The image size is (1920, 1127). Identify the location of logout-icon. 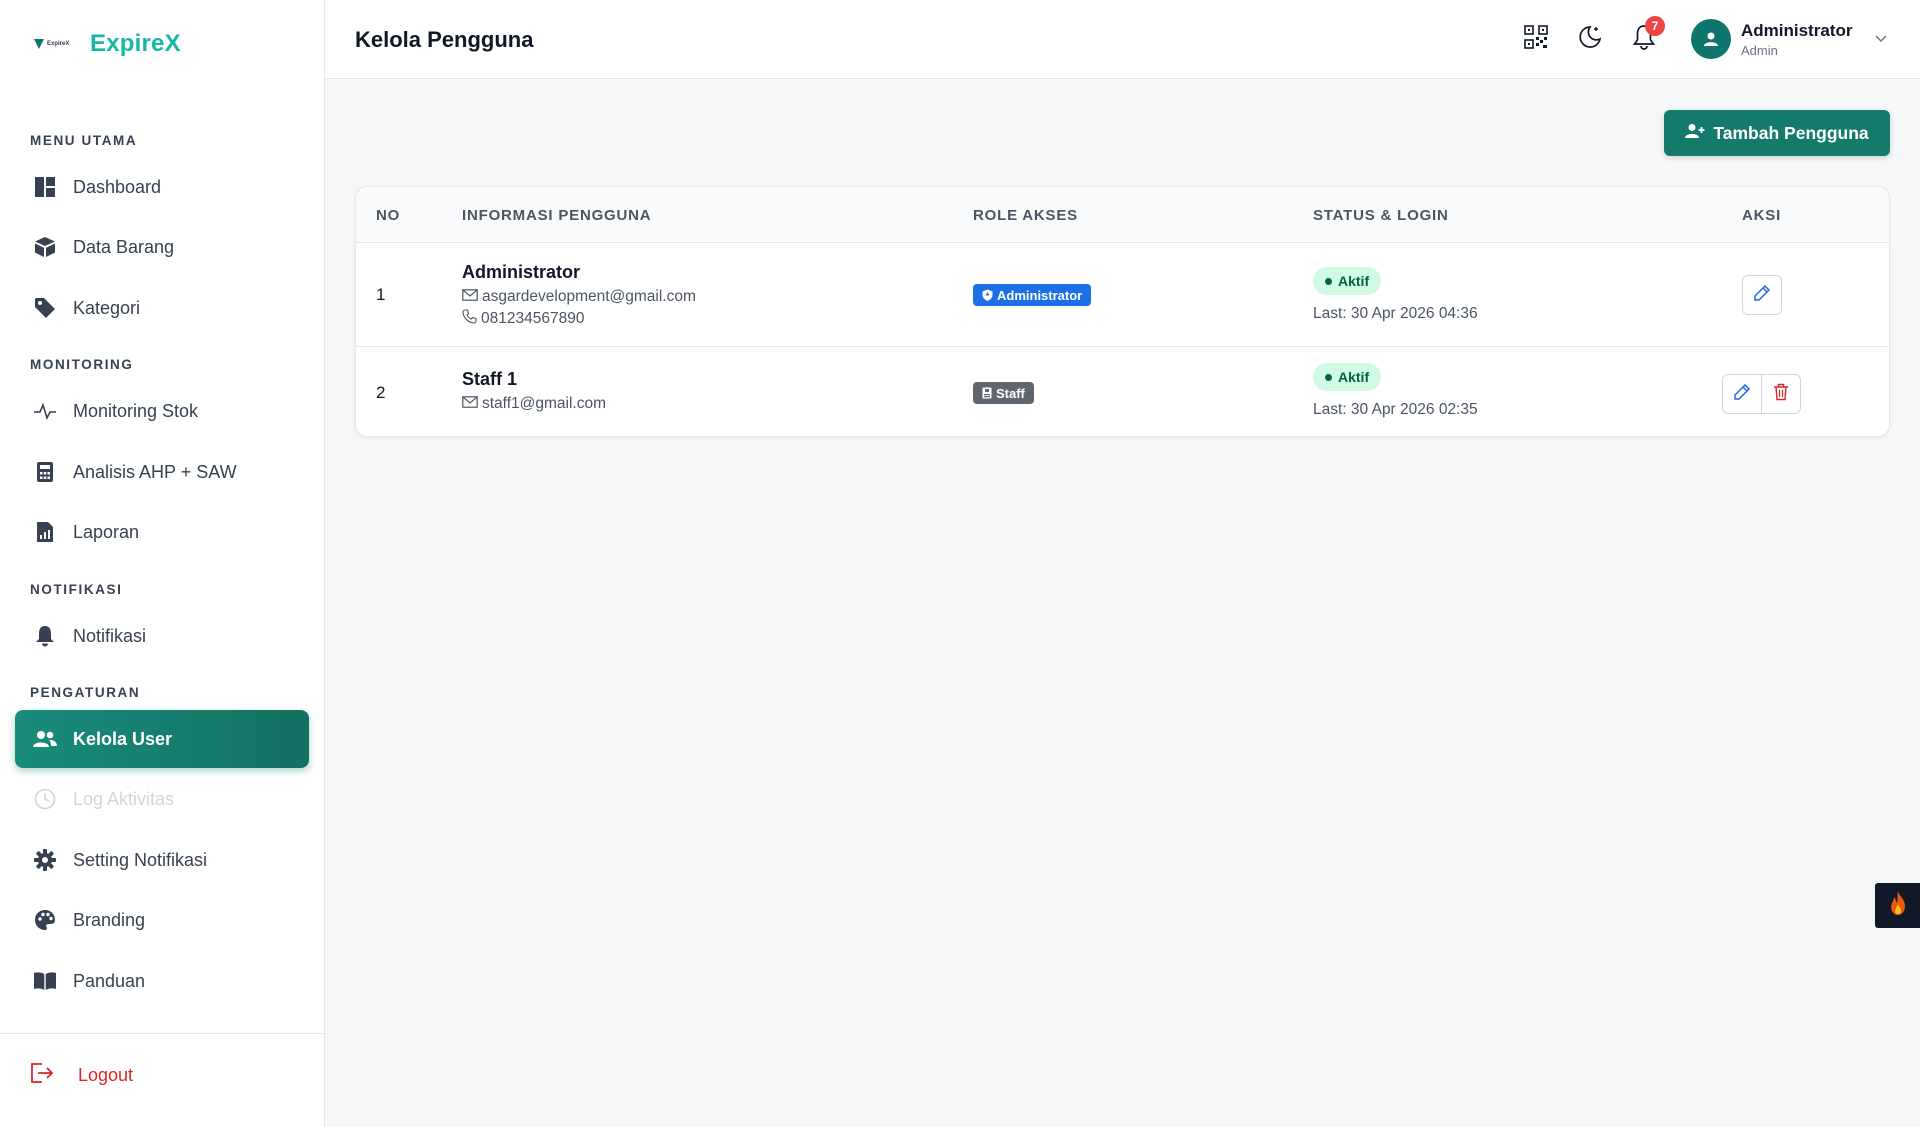
(43, 1075).